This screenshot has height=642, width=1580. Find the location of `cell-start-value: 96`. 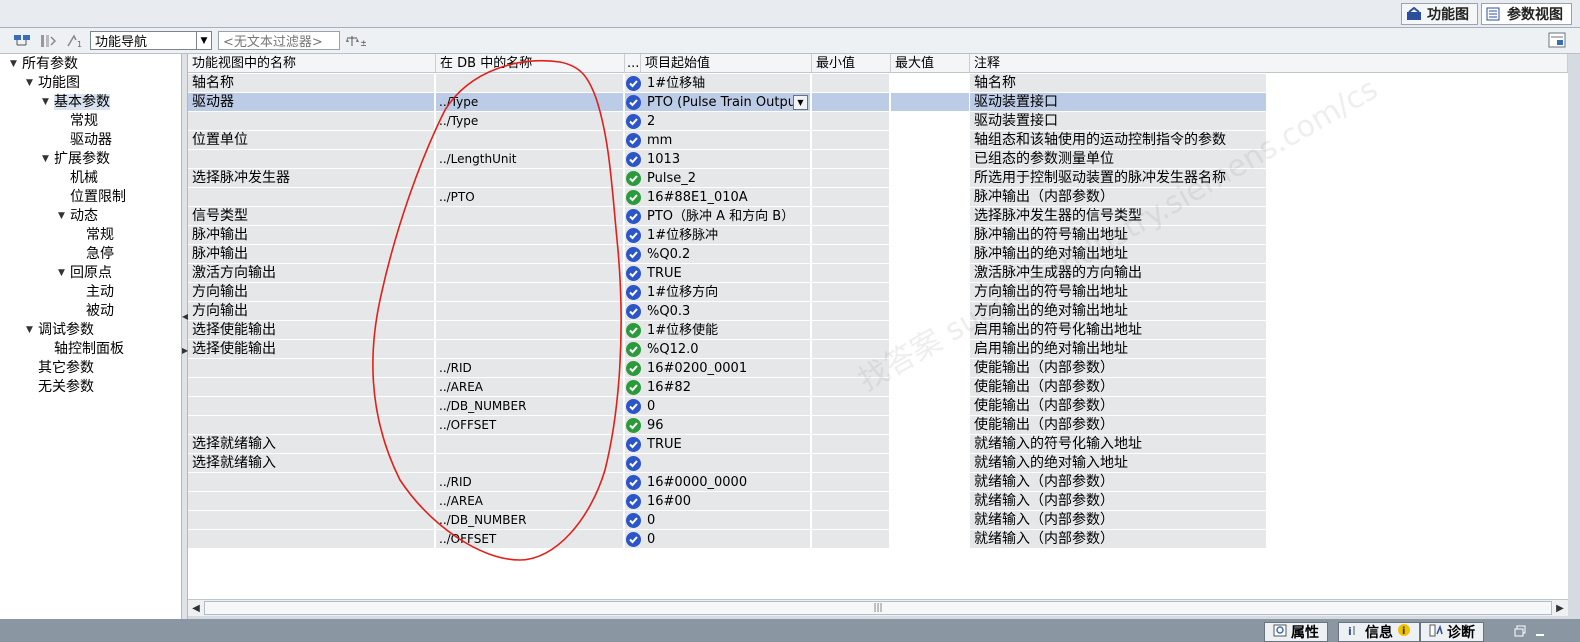

cell-start-value: 96 is located at coordinates (718, 425).